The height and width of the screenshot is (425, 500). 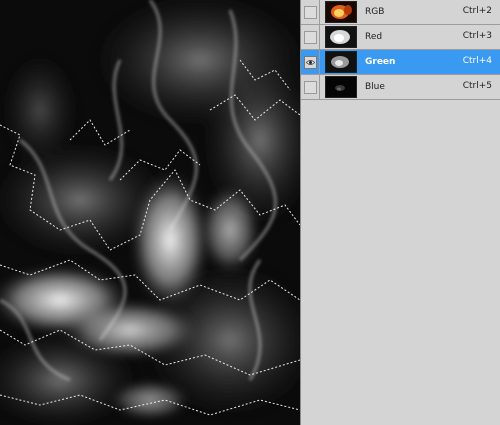 I want to click on channel-name: Red, so click(x=374, y=37).